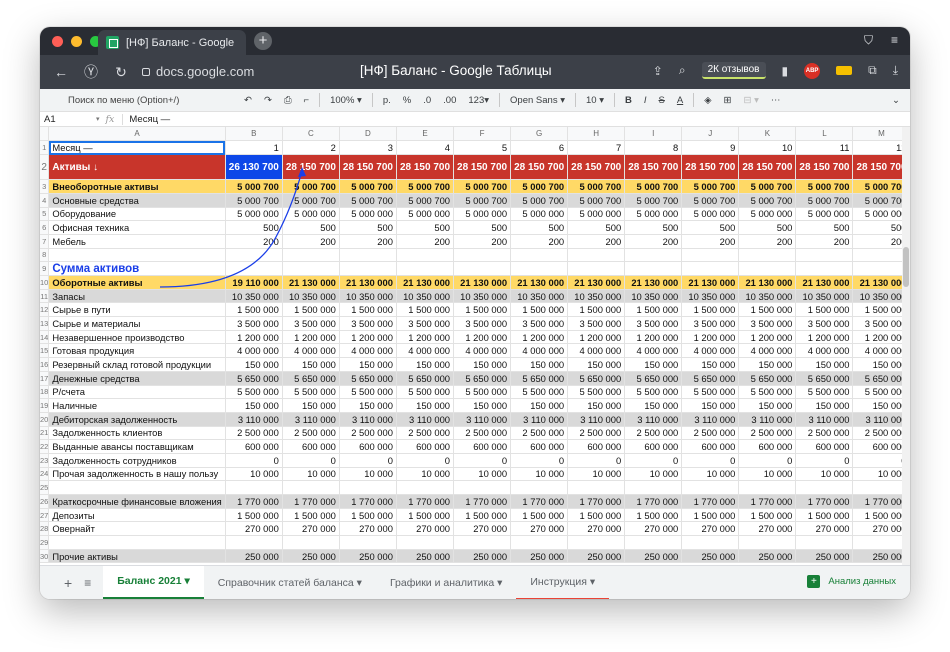  What do you see at coordinates (153, 100) in the screenshot?
I see `menu-search-input: Поиск по меню (Option+/)` at bounding box center [153, 100].